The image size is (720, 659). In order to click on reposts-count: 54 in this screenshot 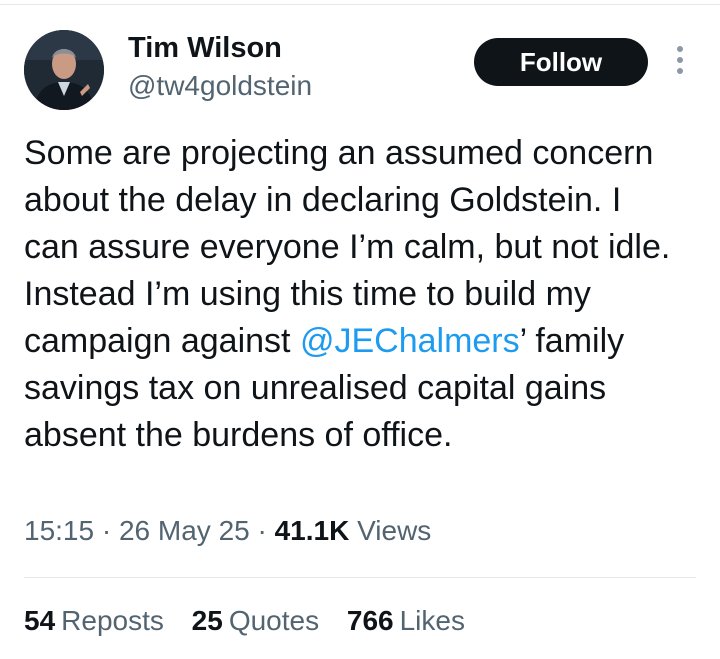, I will do `click(40, 620)`.